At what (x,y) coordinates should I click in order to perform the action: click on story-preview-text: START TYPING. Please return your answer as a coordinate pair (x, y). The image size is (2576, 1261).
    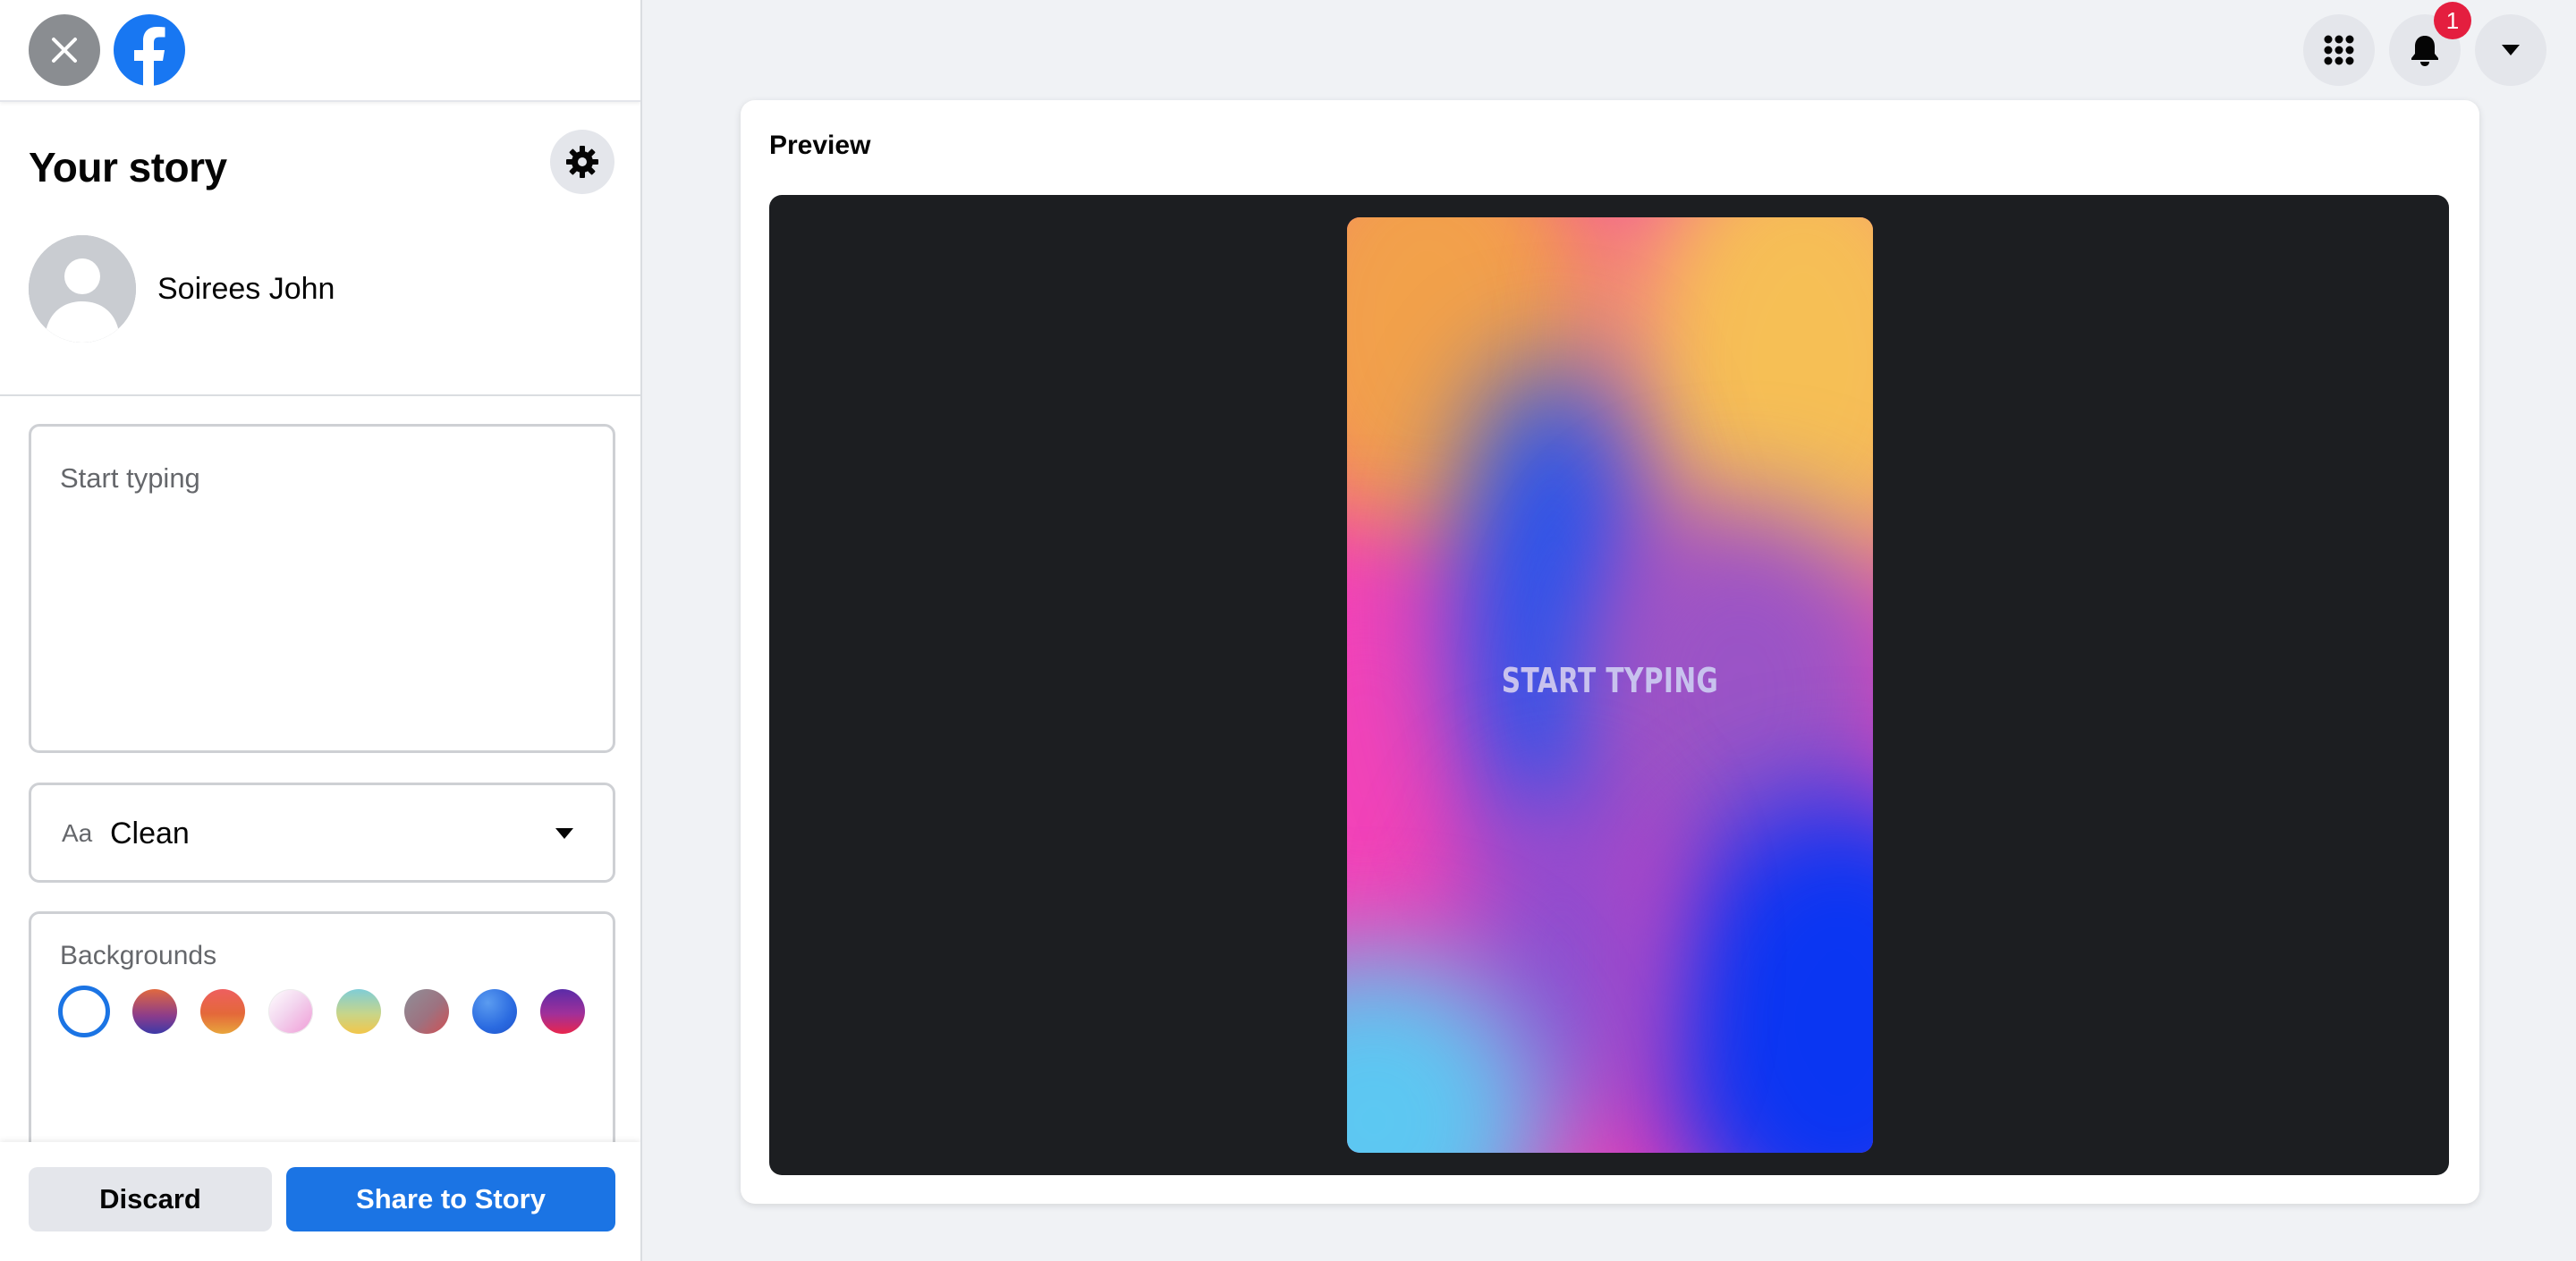
    Looking at the image, I should click on (1610, 680).